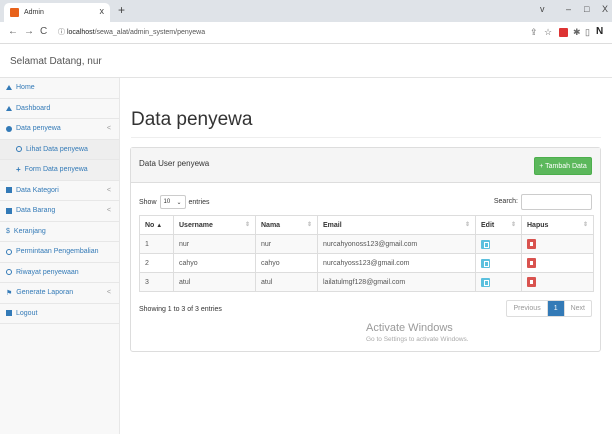 This screenshot has width=612, height=434. I want to click on extension-icon, so click(563, 32).